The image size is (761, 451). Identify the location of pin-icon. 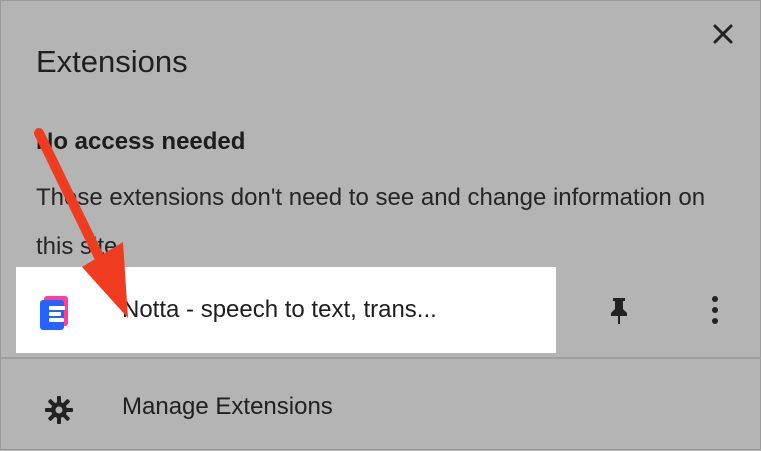
(619, 311).